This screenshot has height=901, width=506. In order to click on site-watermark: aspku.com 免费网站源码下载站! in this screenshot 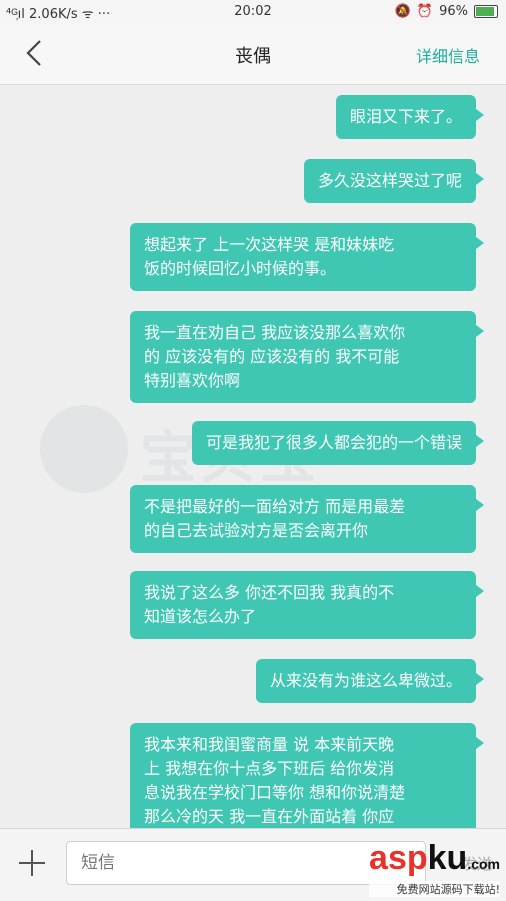, I will do `click(434, 869)`.